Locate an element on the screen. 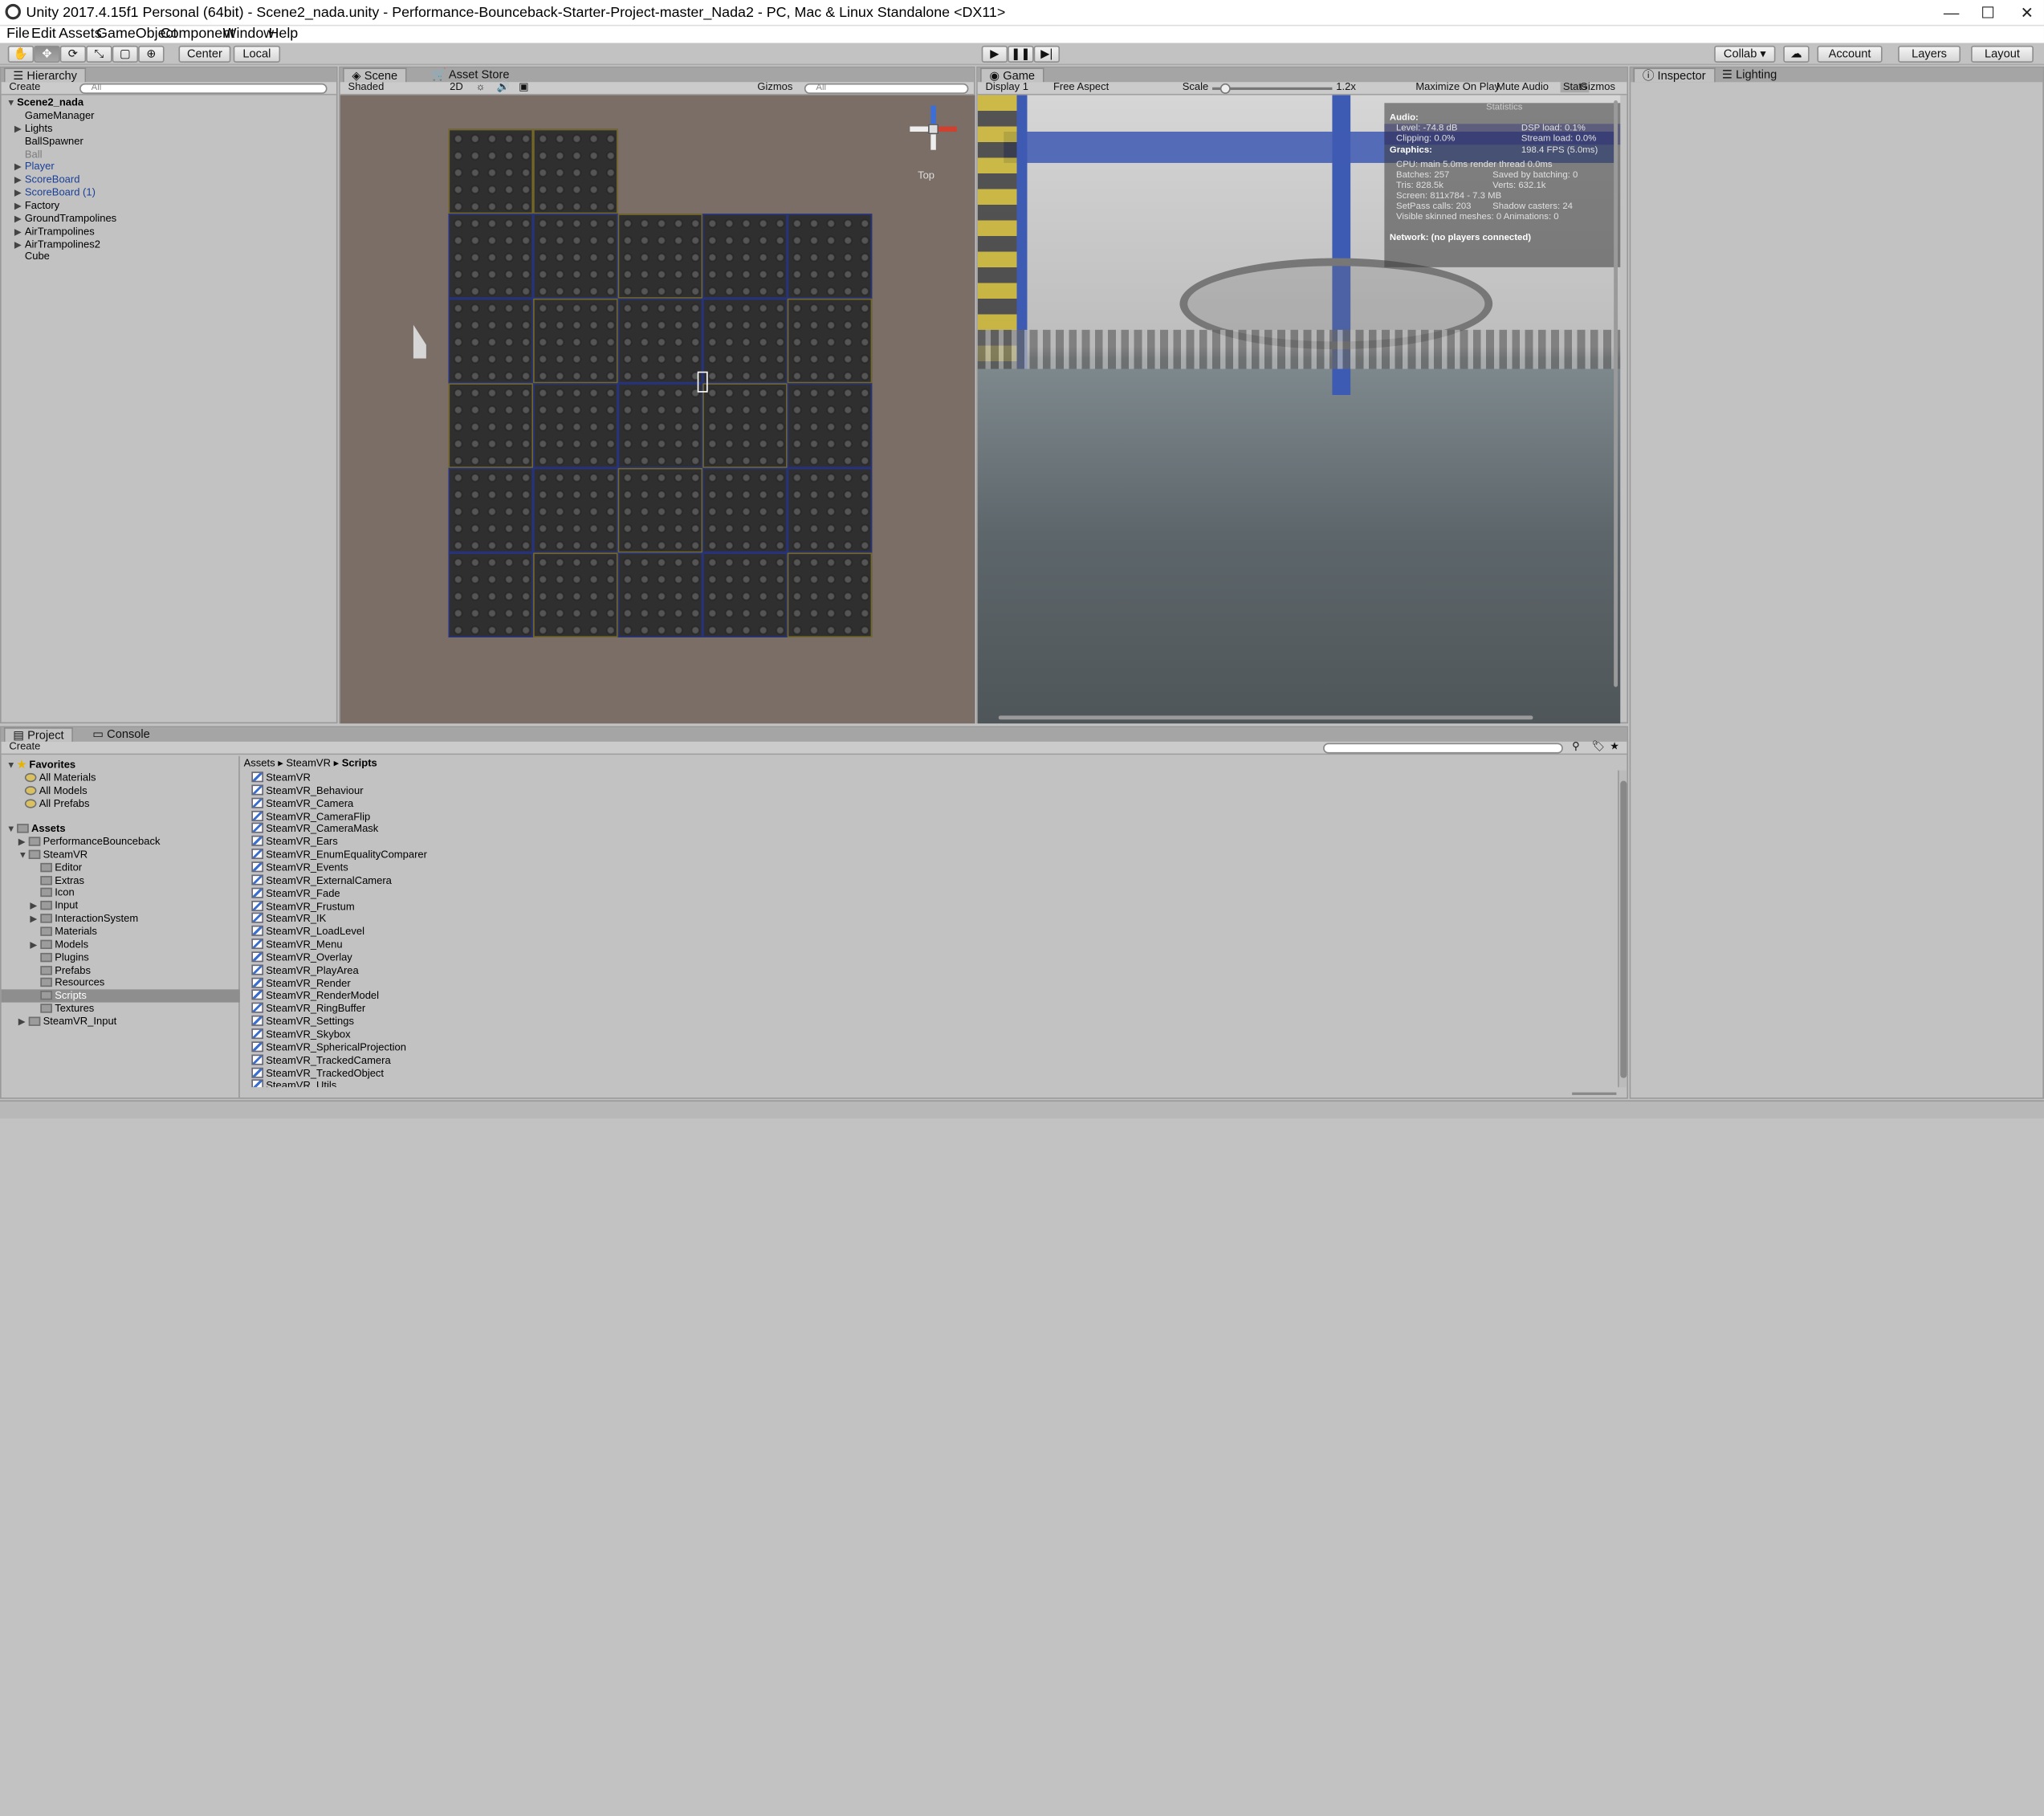 This screenshot has height=1816, width=2044. script-file-item: SteamVR_EnumEqualityComparer is located at coordinates (339, 855).